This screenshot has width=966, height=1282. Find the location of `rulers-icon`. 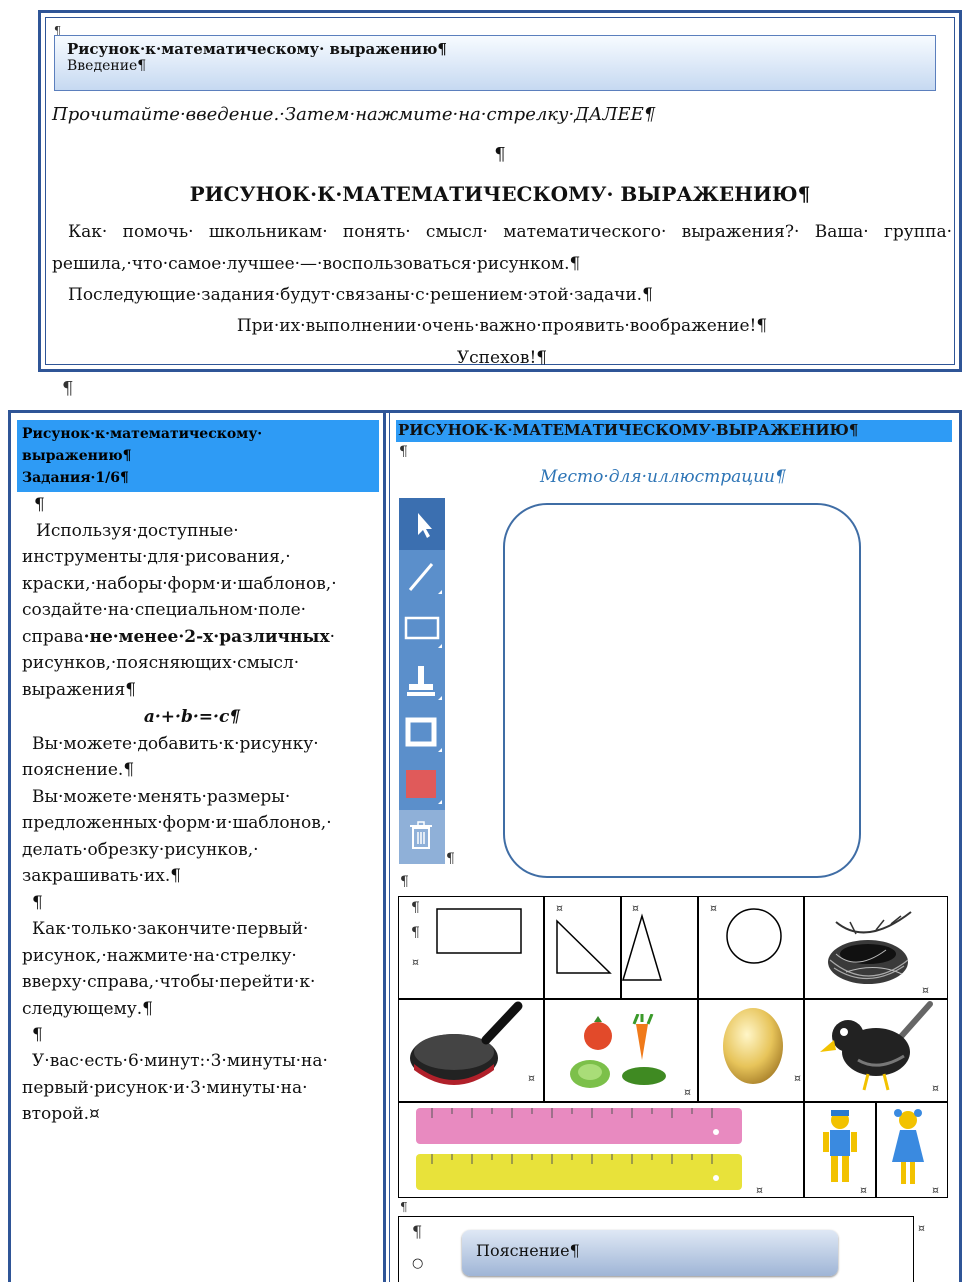

rulers-icon is located at coordinates (579, 1149).